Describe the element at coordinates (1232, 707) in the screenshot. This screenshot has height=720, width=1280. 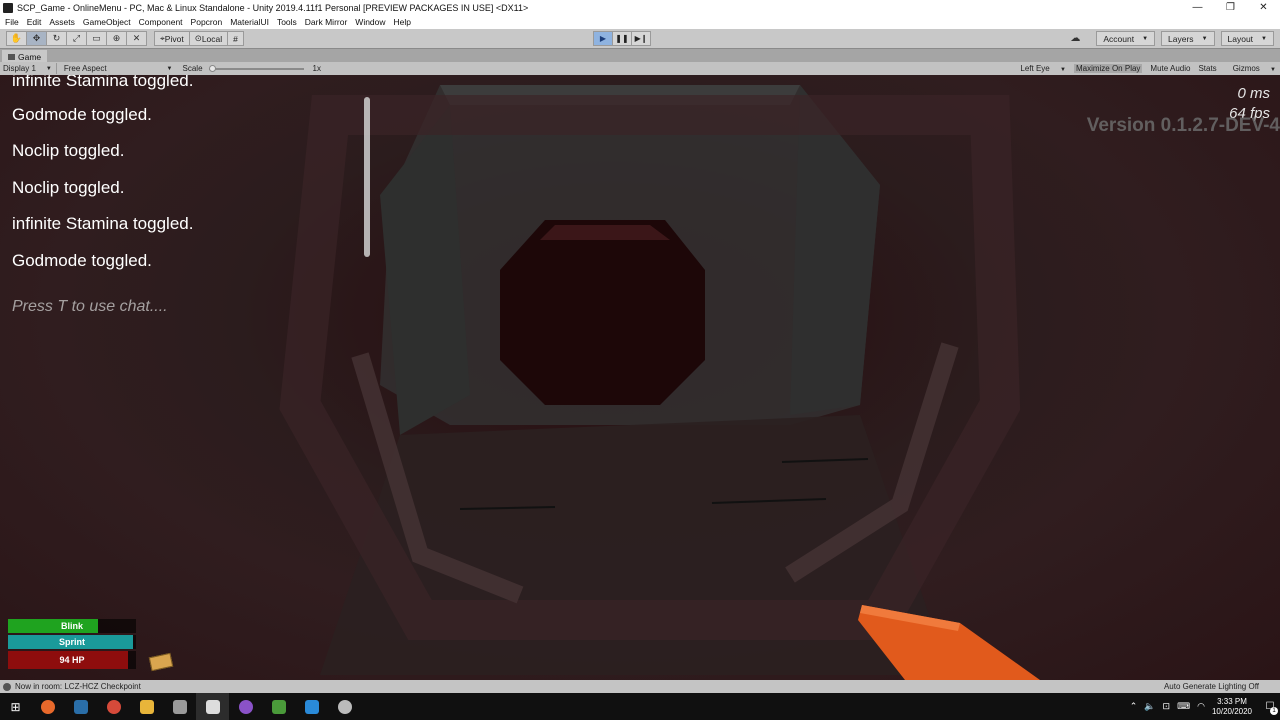
I see `clock: 3:33 PM 10/20/2020` at that location.